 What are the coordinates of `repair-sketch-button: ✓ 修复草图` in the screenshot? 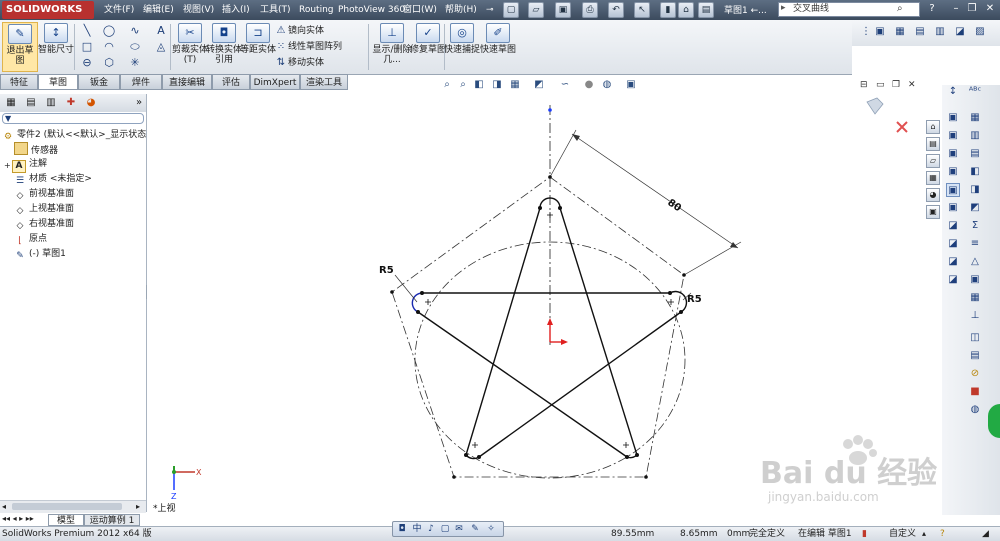 It's located at (428, 47).